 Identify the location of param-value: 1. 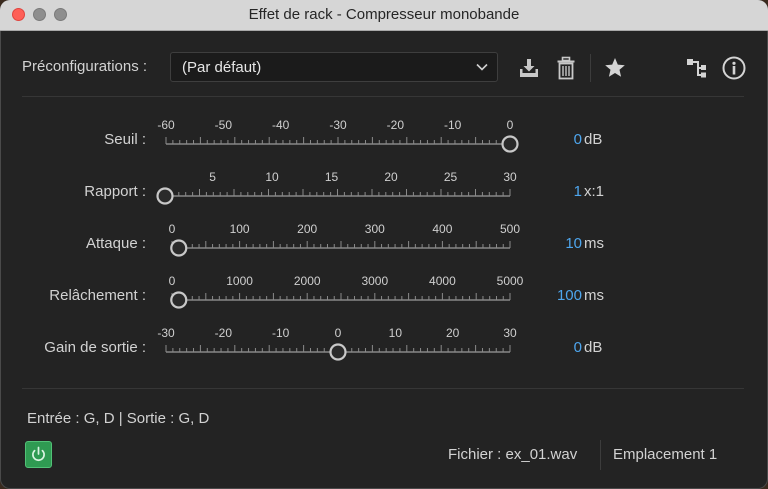
(578, 191).